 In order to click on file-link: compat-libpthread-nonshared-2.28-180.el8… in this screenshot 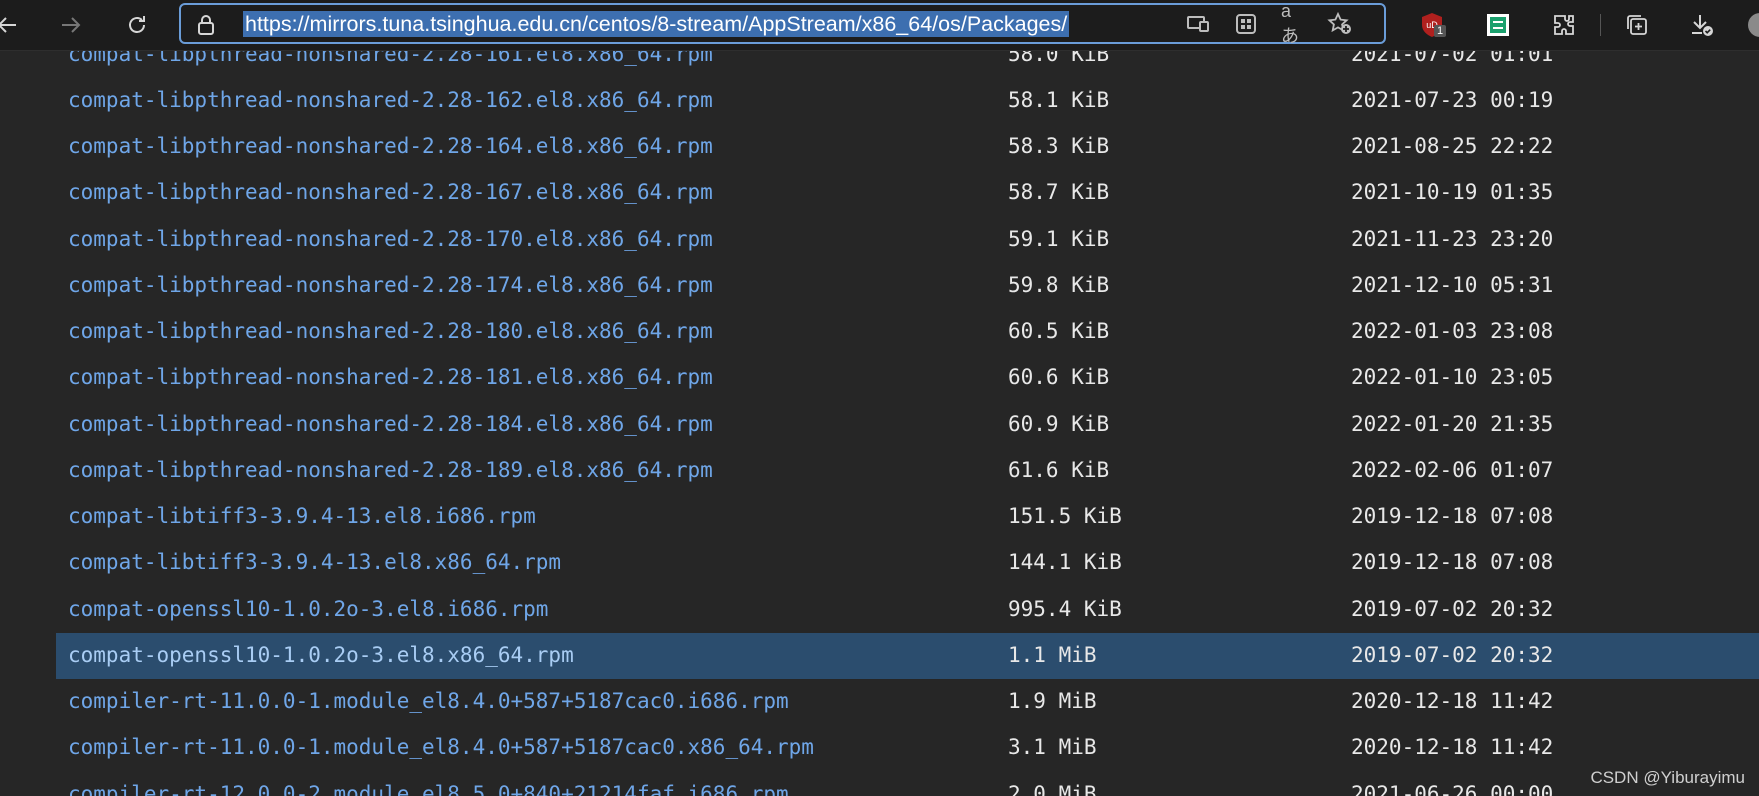, I will do `click(390, 331)`.